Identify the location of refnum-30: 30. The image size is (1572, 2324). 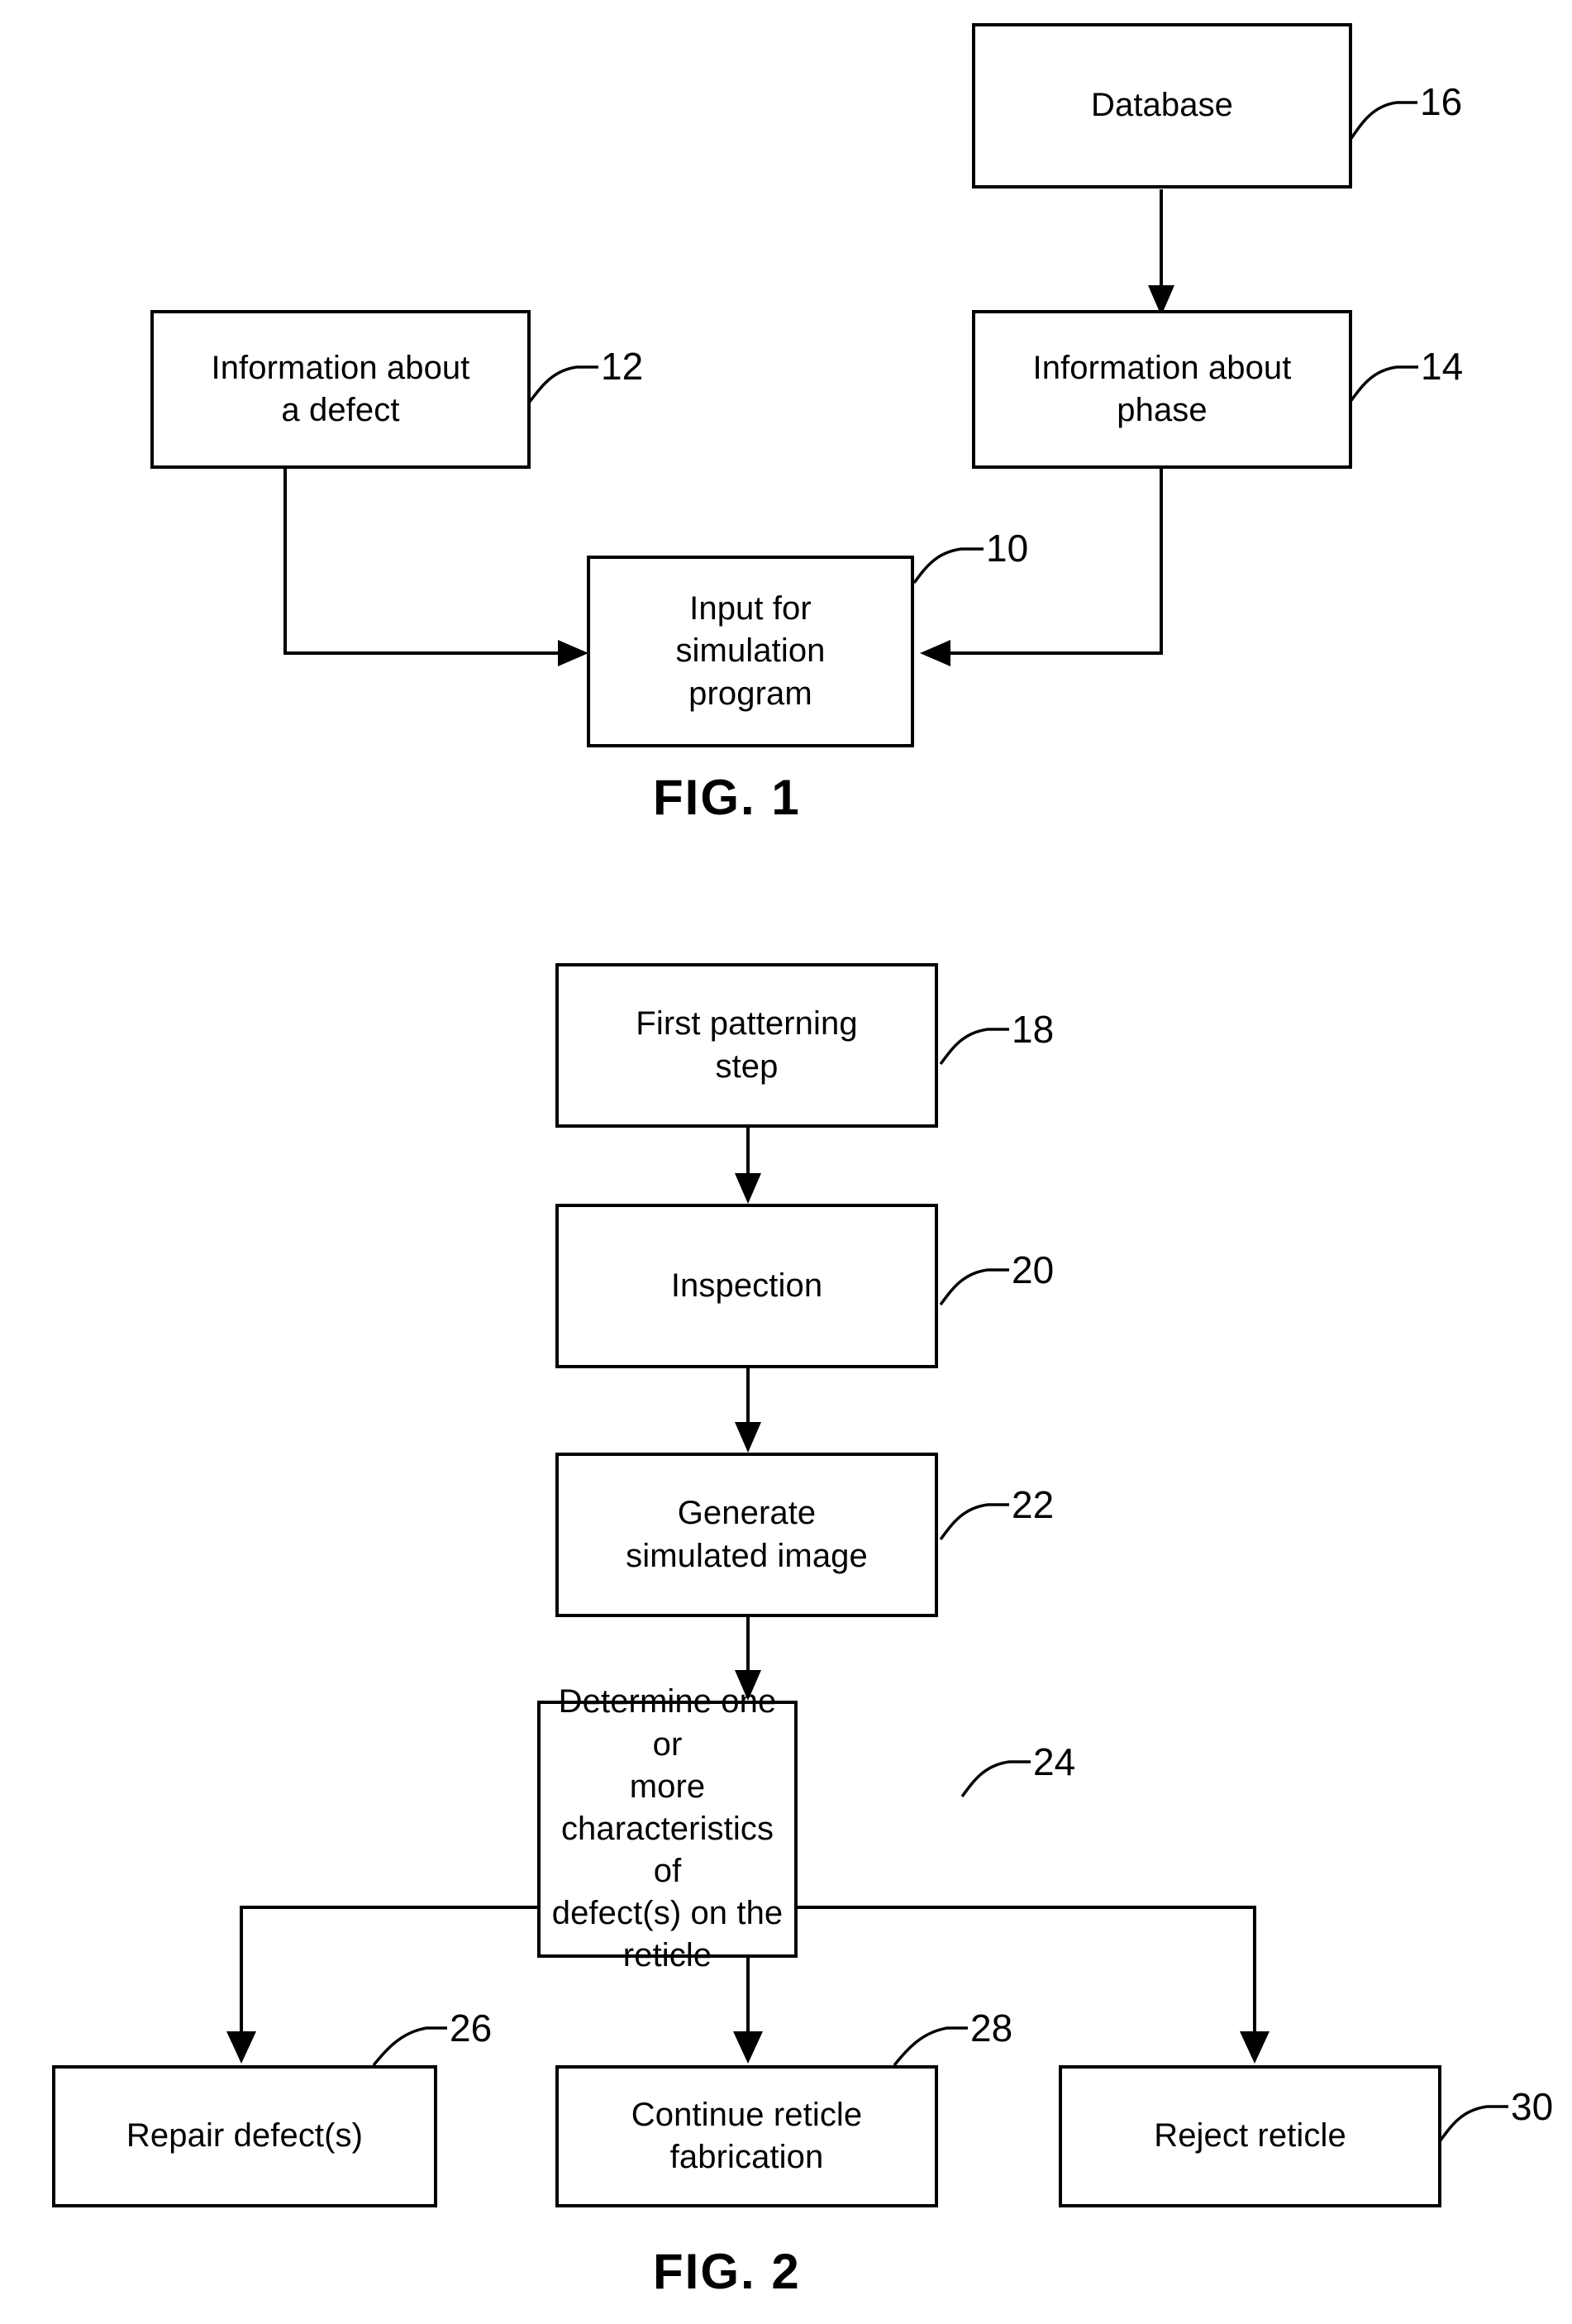
(1532, 2106).